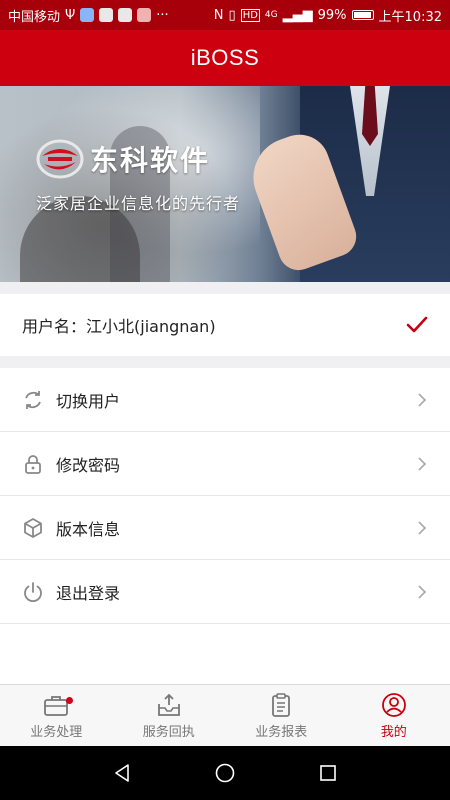 This screenshot has width=450, height=800. What do you see at coordinates (88, 401) in the screenshot?
I see `switch-user-label: 切换用户` at bounding box center [88, 401].